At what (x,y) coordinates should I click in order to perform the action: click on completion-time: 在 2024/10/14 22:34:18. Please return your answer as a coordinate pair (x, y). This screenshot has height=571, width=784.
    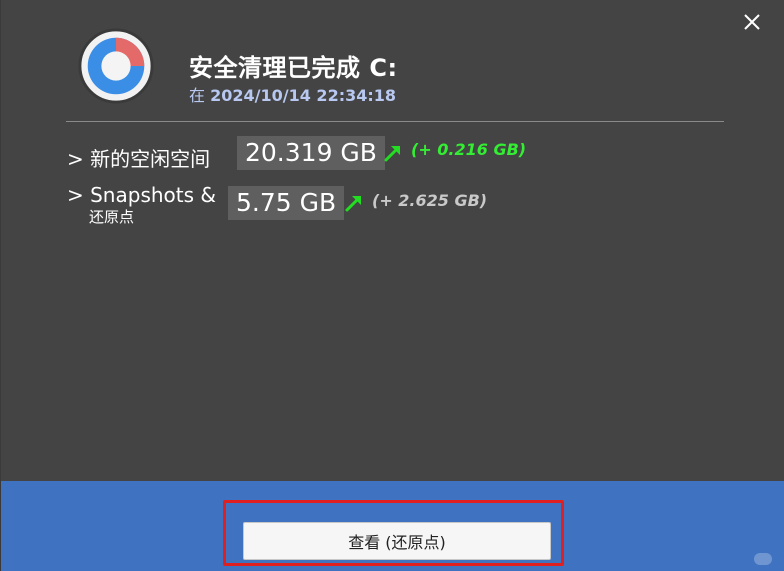
    Looking at the image, I should click on (292, 94).